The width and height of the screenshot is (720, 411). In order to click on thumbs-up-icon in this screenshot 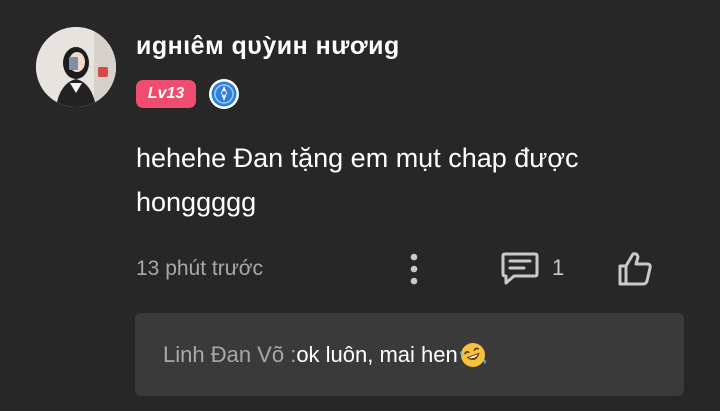, I will do `click(635, 269)`.